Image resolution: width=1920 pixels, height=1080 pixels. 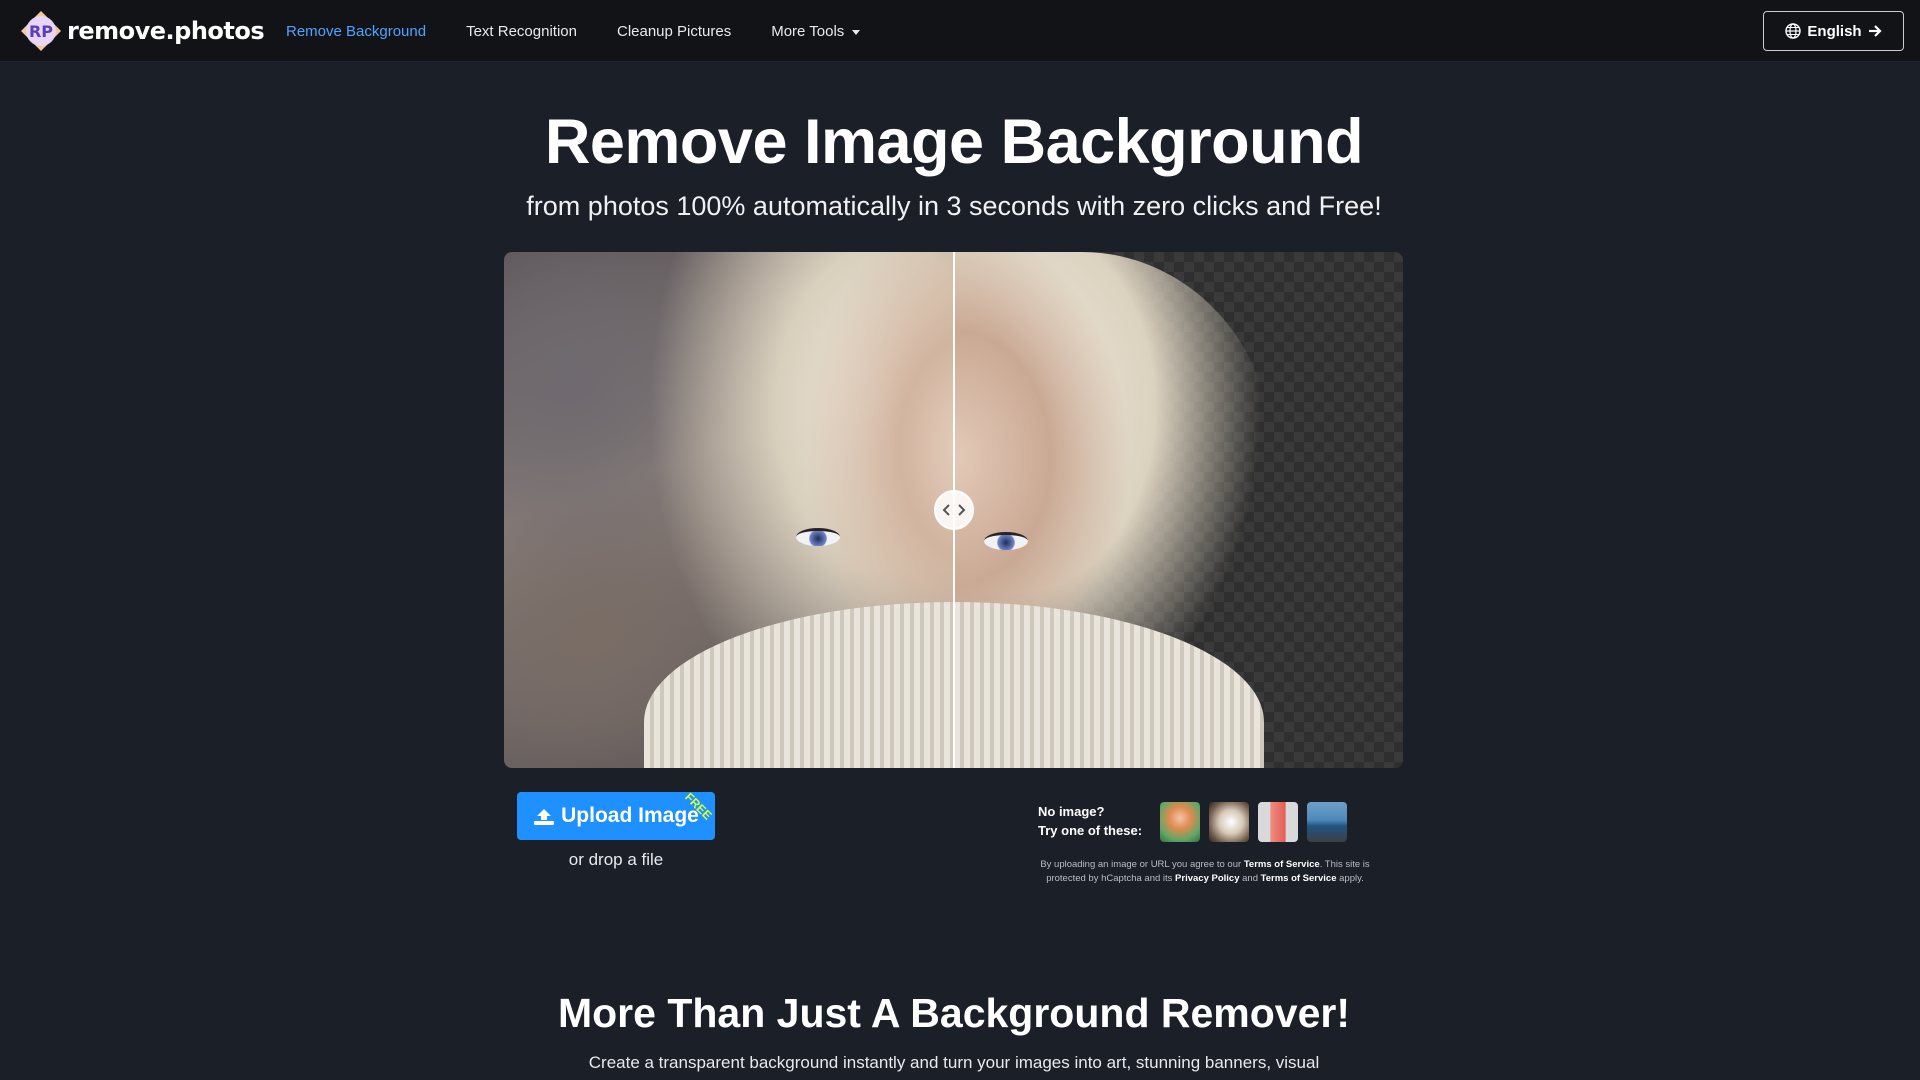 I want to click on nav-remove-background: Remove Background, so click(x=356, y=31).